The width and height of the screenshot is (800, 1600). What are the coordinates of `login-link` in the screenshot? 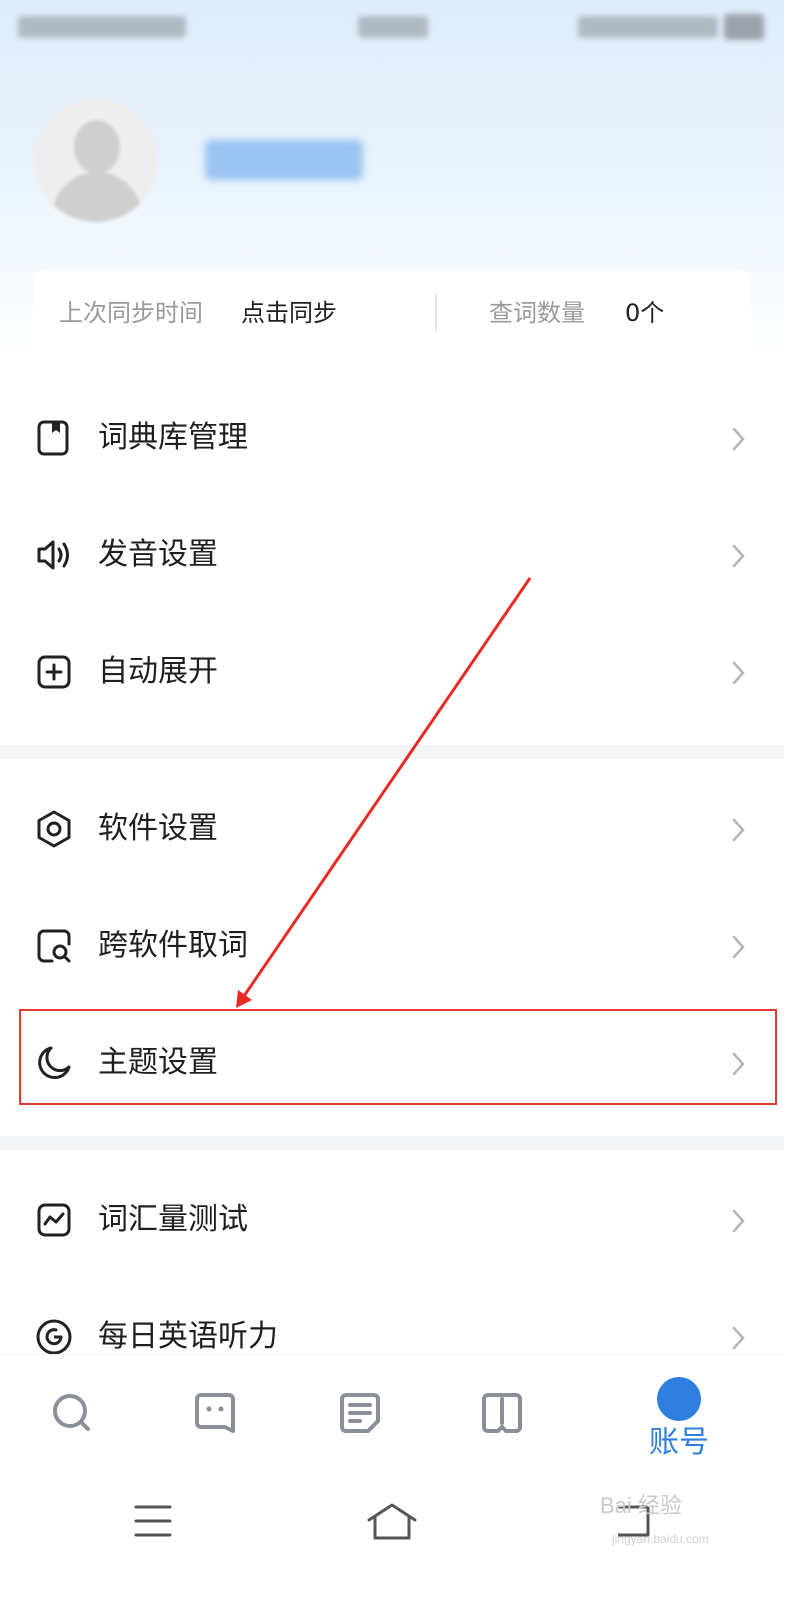 It's located at (284, 160).